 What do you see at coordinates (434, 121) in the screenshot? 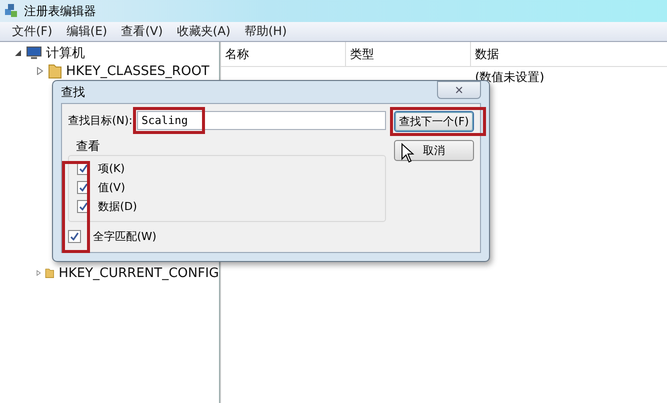
I see `dialog-button: 查找下一个(F)` at bounding box center [434, 121].